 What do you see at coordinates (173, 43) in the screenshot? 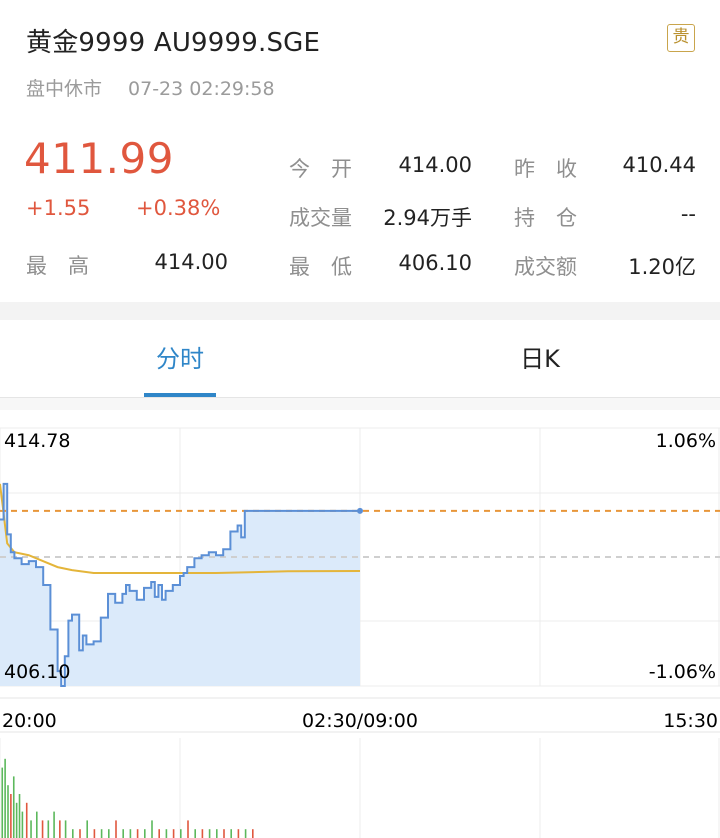
I see `instrument-title: 黄金9999 AU9999.SGE` at bounding box center [173, 43].